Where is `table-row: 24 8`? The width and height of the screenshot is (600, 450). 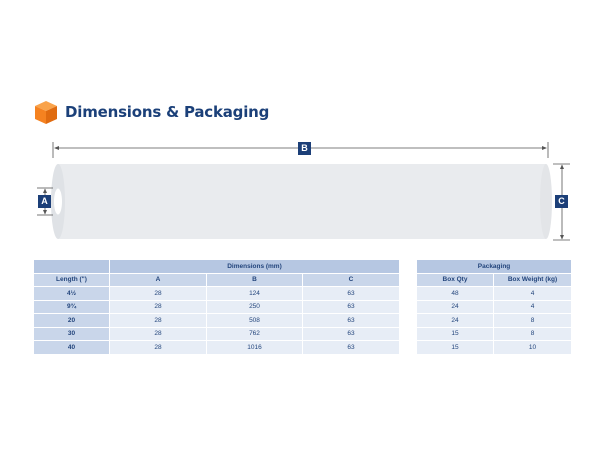 table-row: 24 8 is located at coordinates (494, 320).